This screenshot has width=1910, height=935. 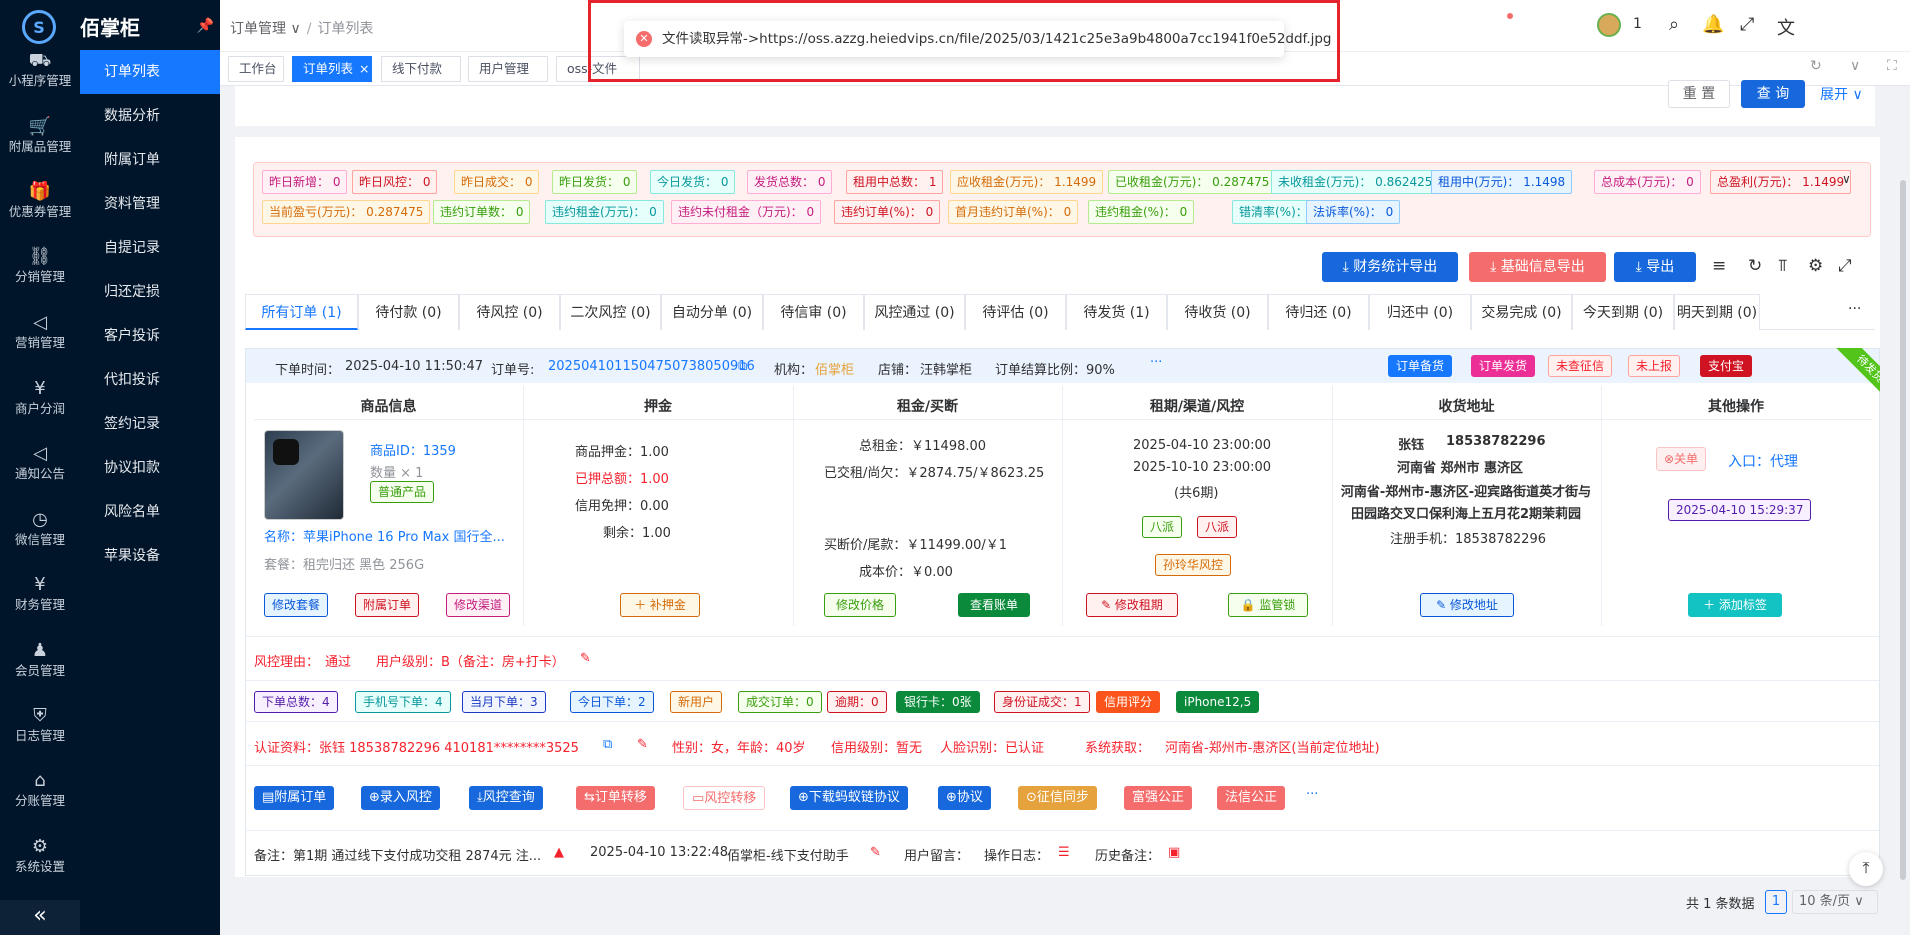 What do you see at coordinates (150, 116) in the screenshot?
I see `sub-menu-item: 数据分析` at bounding box center [150, 116].